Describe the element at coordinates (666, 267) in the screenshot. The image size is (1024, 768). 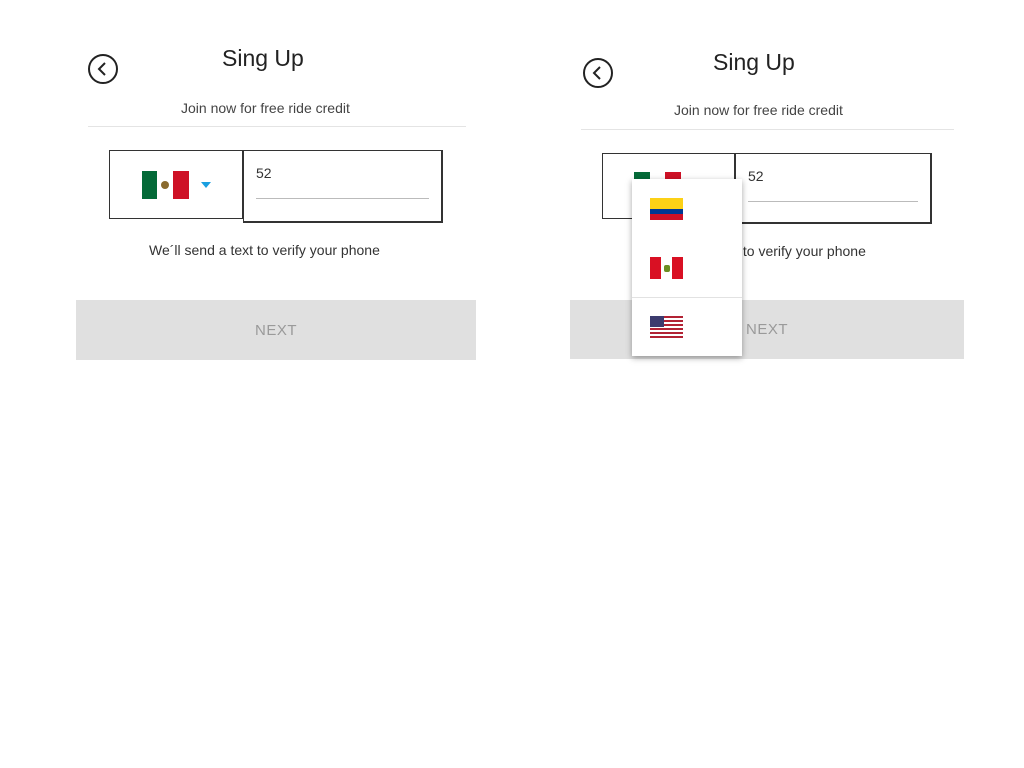
I see `peru-flag-icon` at that location.